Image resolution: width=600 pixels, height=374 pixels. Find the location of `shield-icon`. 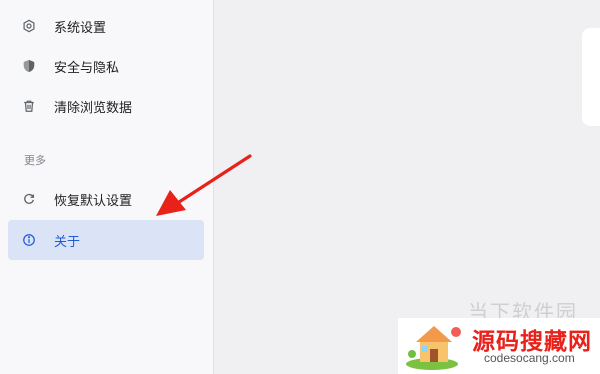

shield-icon is located at coordinates (29, 66).